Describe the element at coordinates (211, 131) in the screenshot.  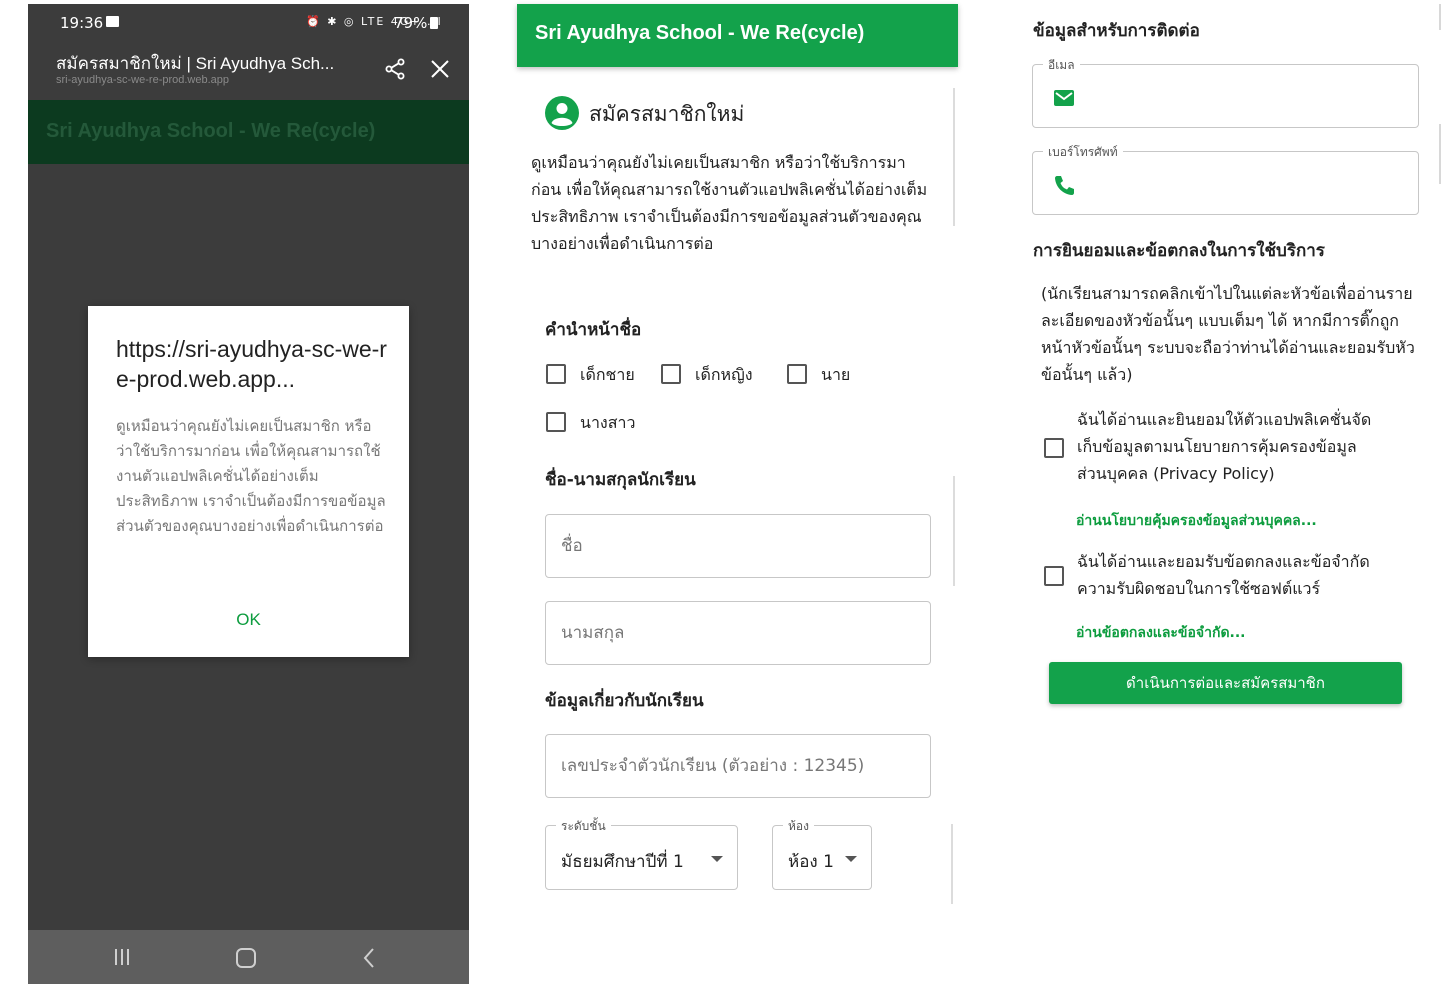
I see `dimmed-app-title: Sri Ayudhya School - We Re(cycle)` at that location.